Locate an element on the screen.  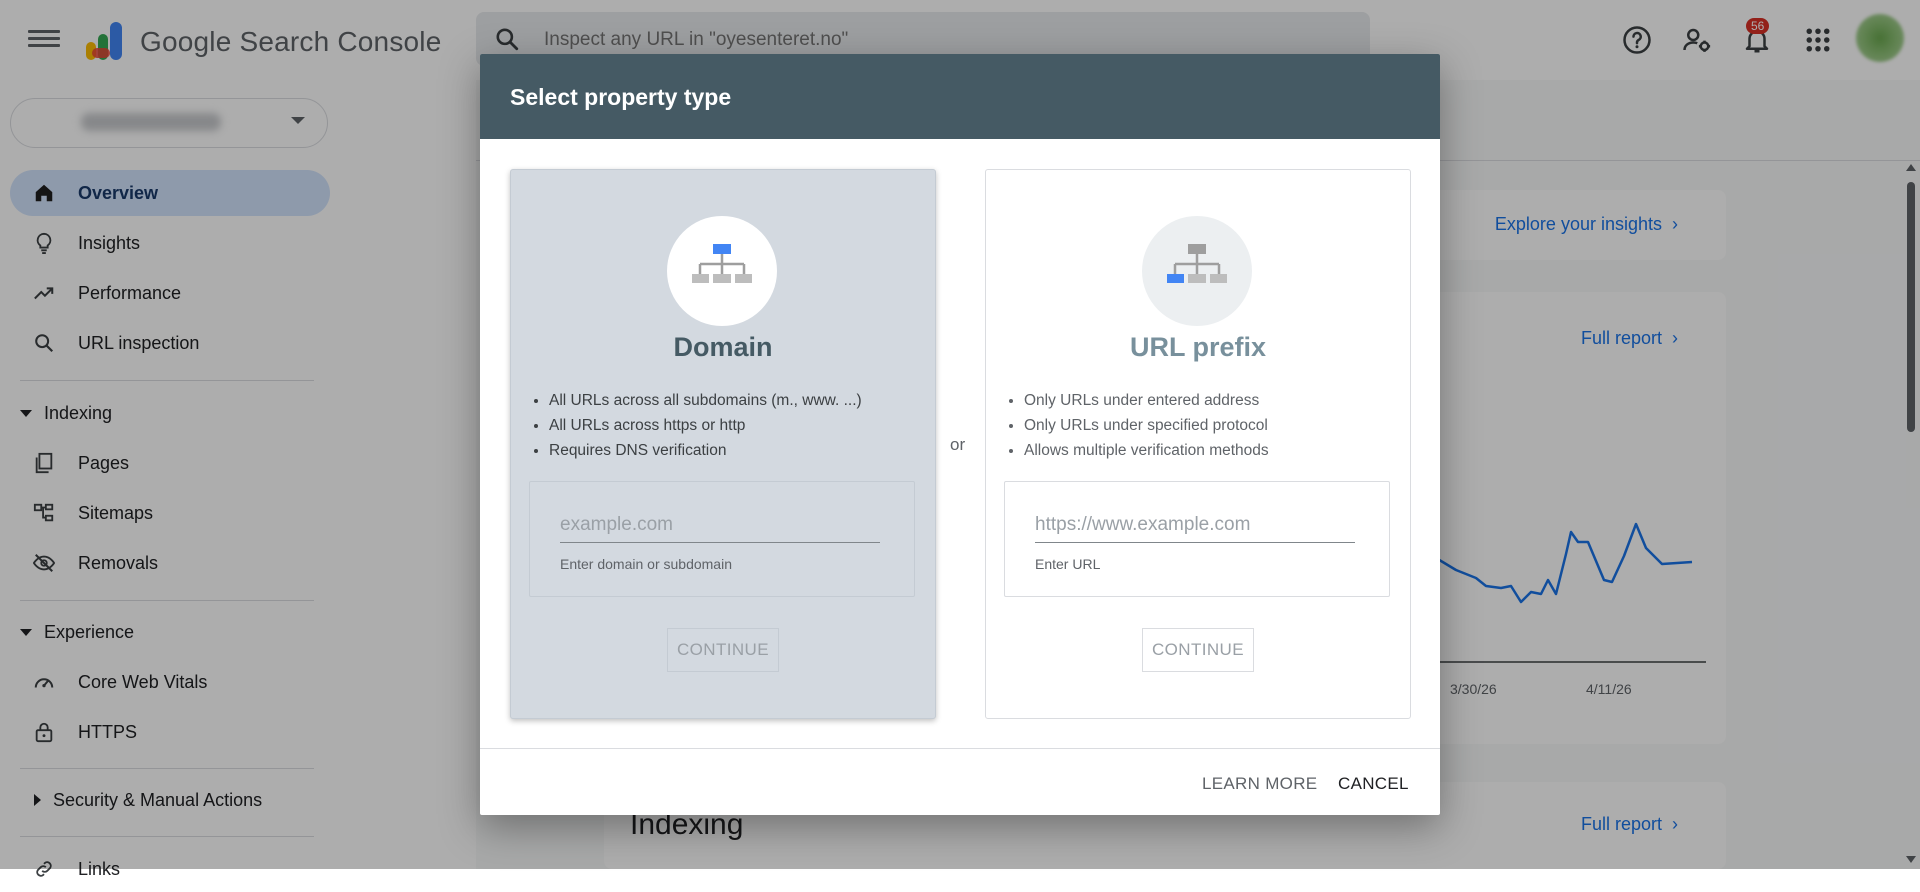
url-field-box: Enter URL is located at coordinates (1197, 539).